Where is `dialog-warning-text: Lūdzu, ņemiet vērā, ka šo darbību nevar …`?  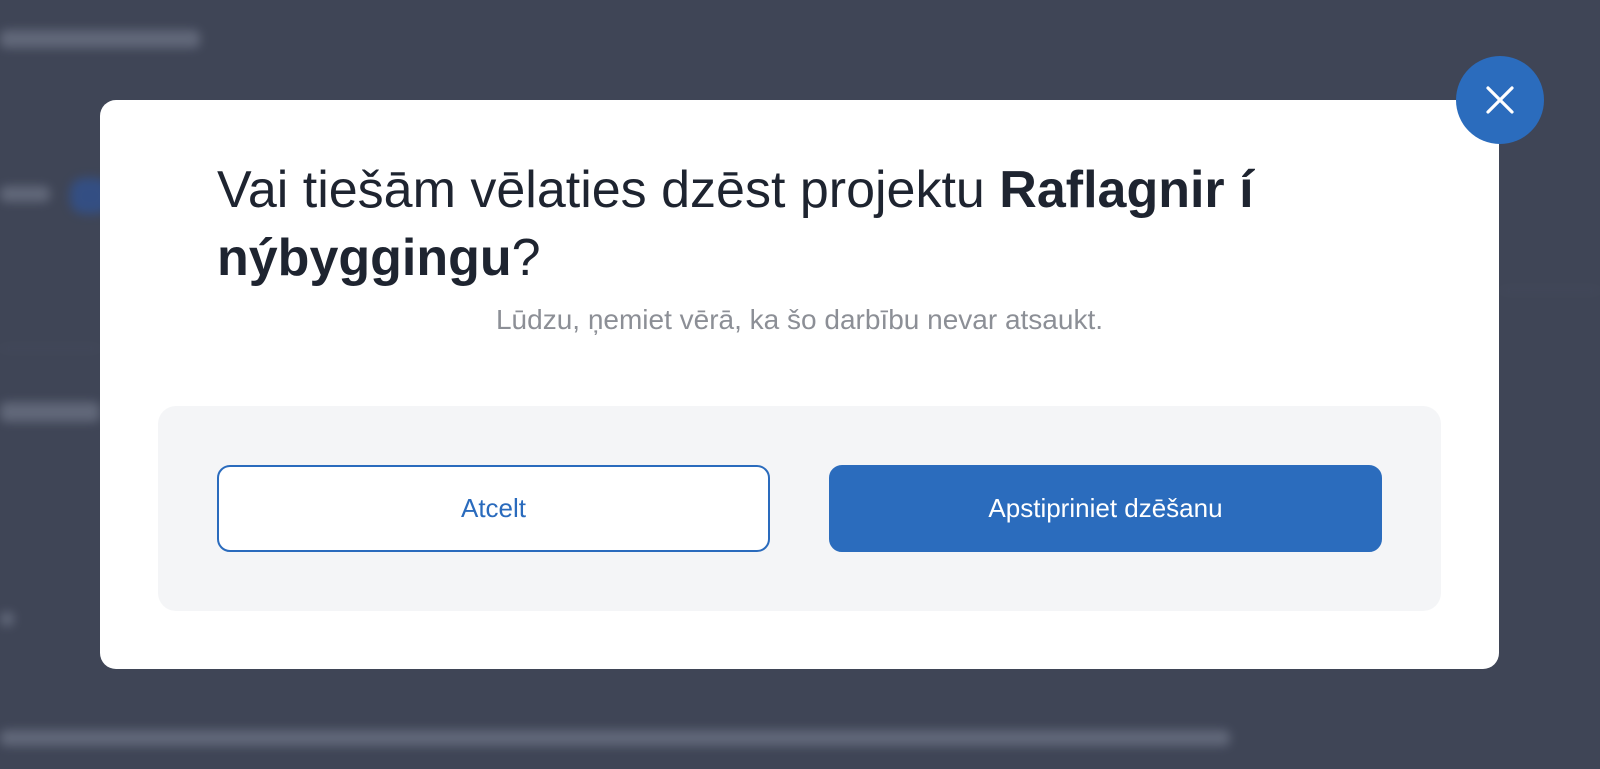 dialog-warning-text: Lūdzu, ņemiet vērā, ka šo darbību nevar … is located at coordinates (799, 319).